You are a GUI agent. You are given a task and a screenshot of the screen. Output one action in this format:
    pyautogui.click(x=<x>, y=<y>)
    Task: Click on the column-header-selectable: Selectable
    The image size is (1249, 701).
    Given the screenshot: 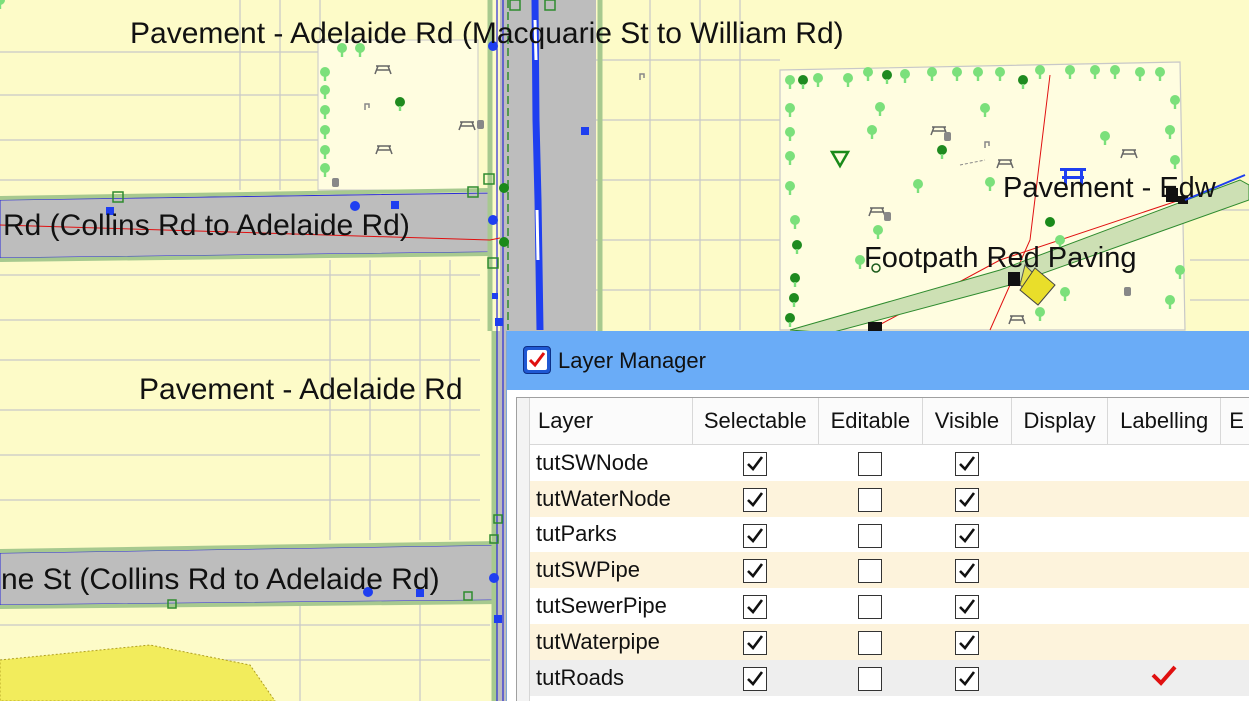 What is the action you would take?
    pyautogui.click(x=755, y=421)
    